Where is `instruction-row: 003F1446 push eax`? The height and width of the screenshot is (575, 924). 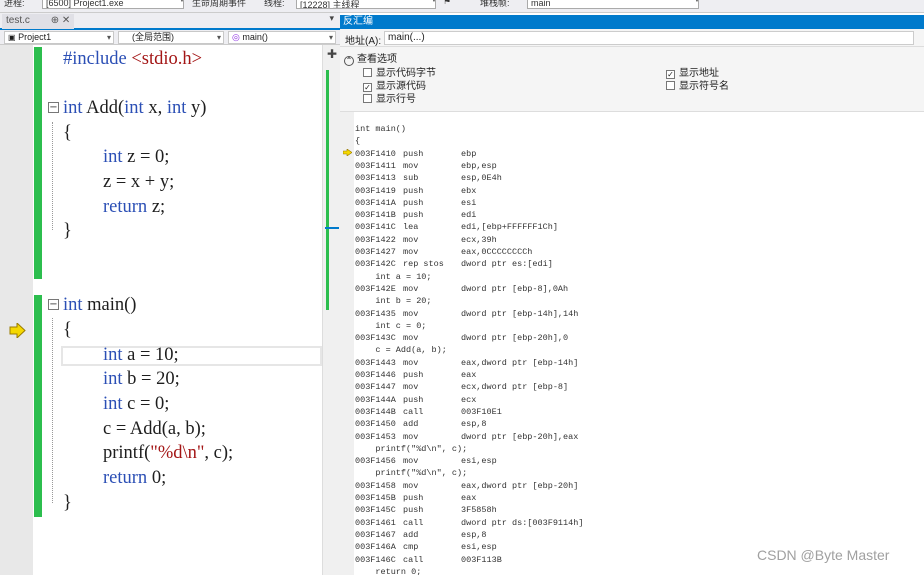
instruction-row: 003F1446 push eax is located at coordinates (415, 375).